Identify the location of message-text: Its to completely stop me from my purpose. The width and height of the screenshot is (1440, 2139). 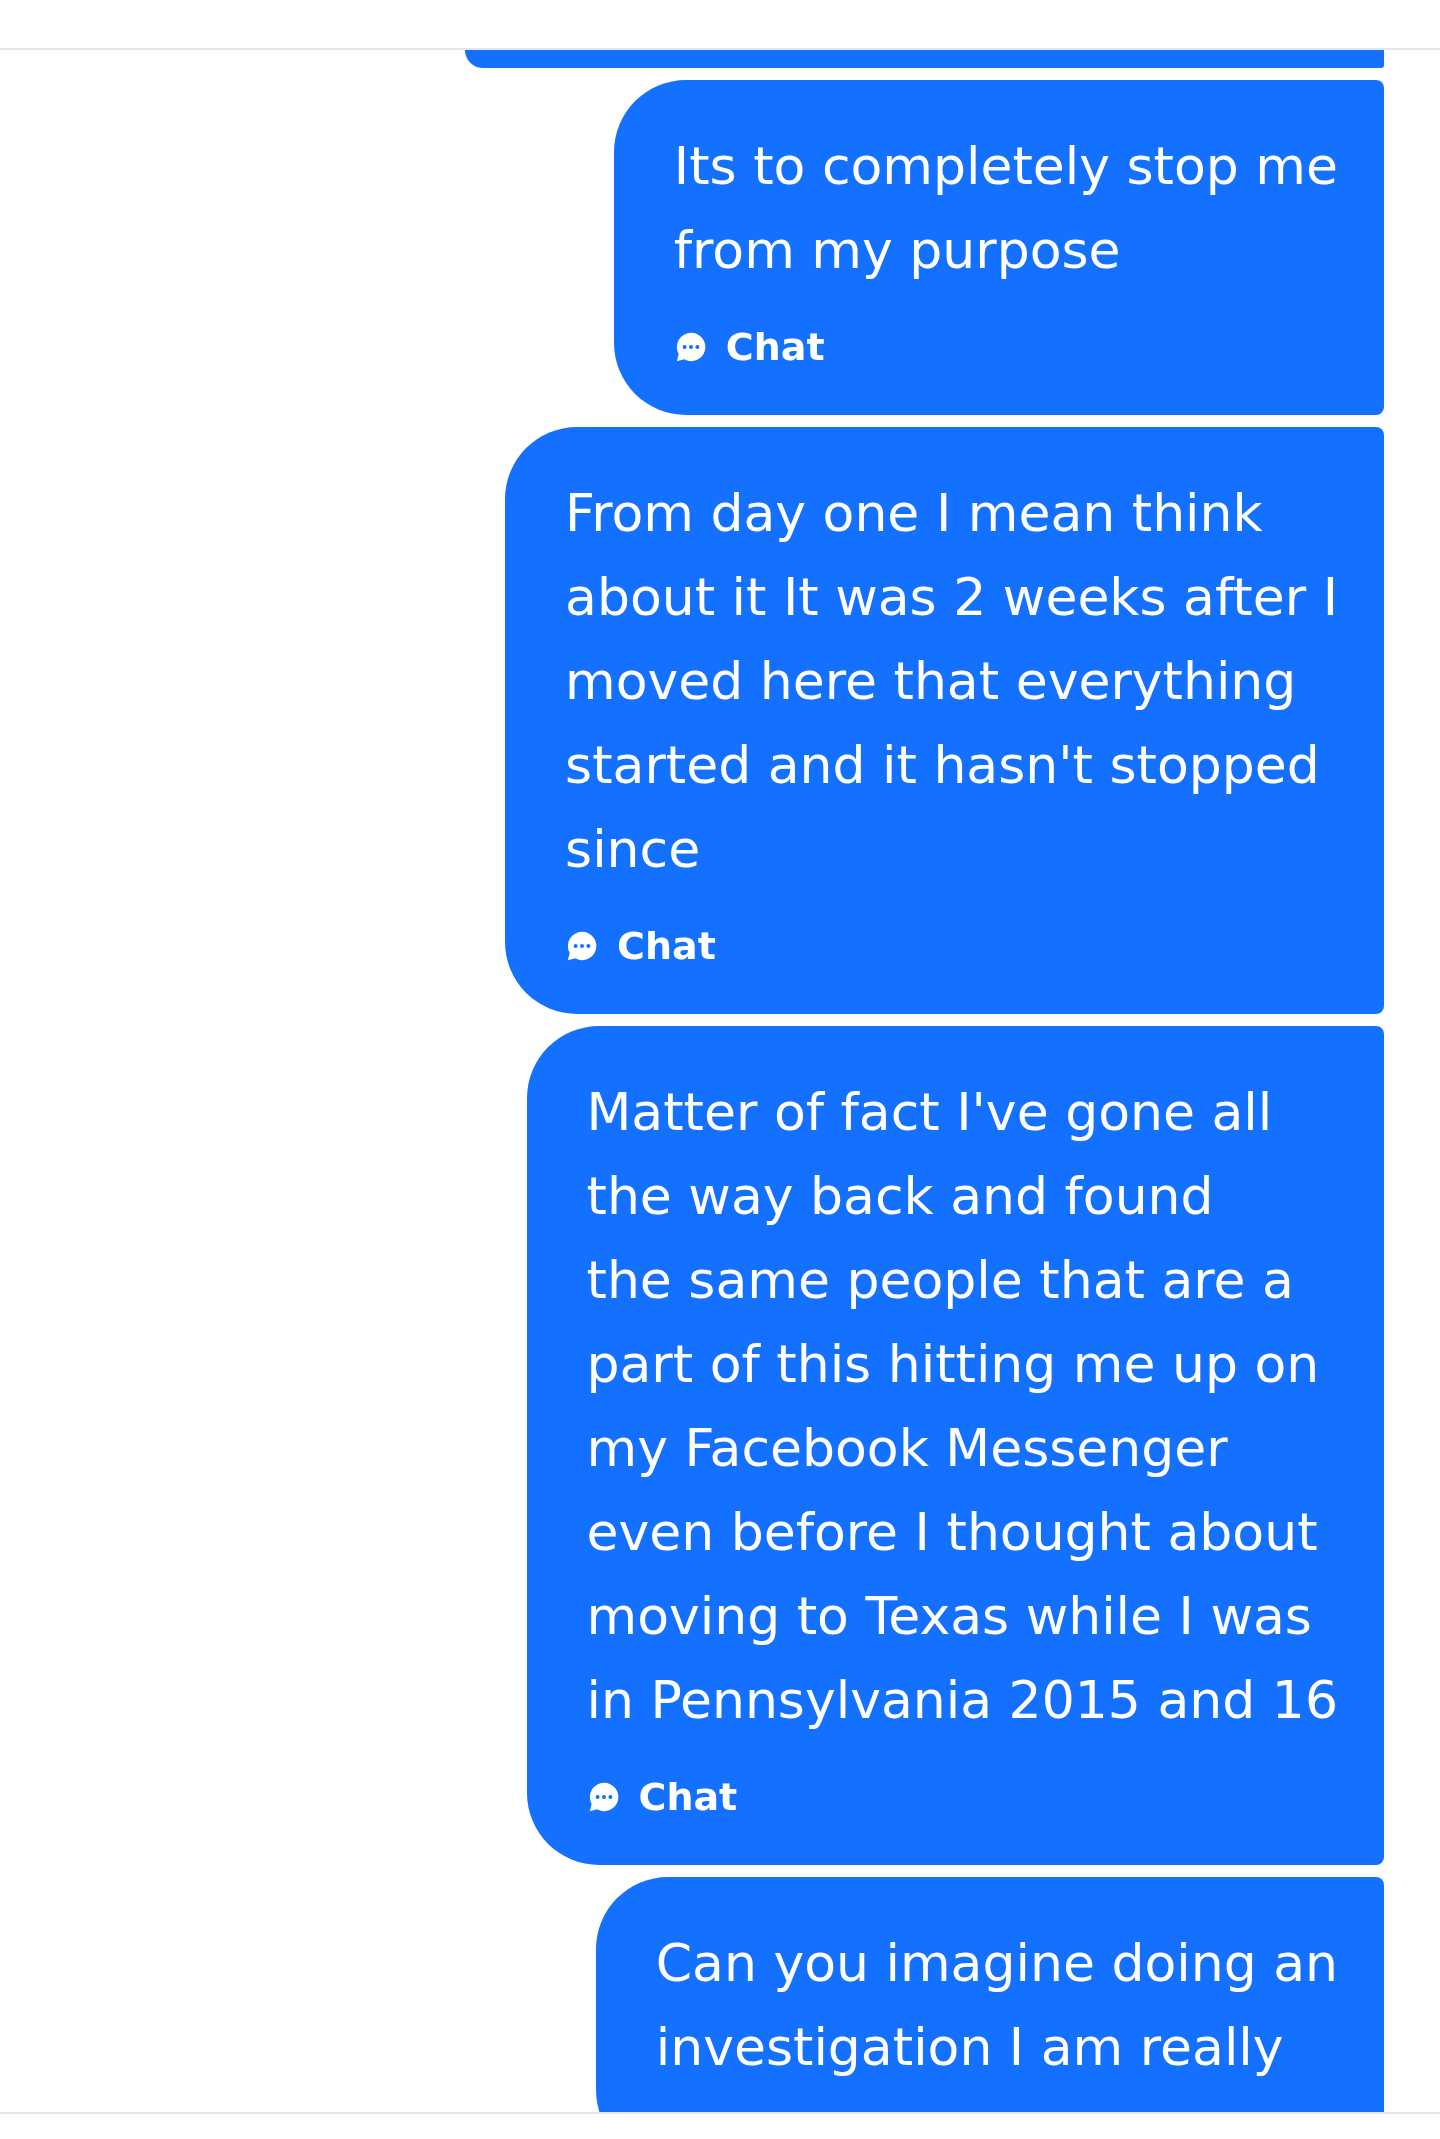
(1005, 208).